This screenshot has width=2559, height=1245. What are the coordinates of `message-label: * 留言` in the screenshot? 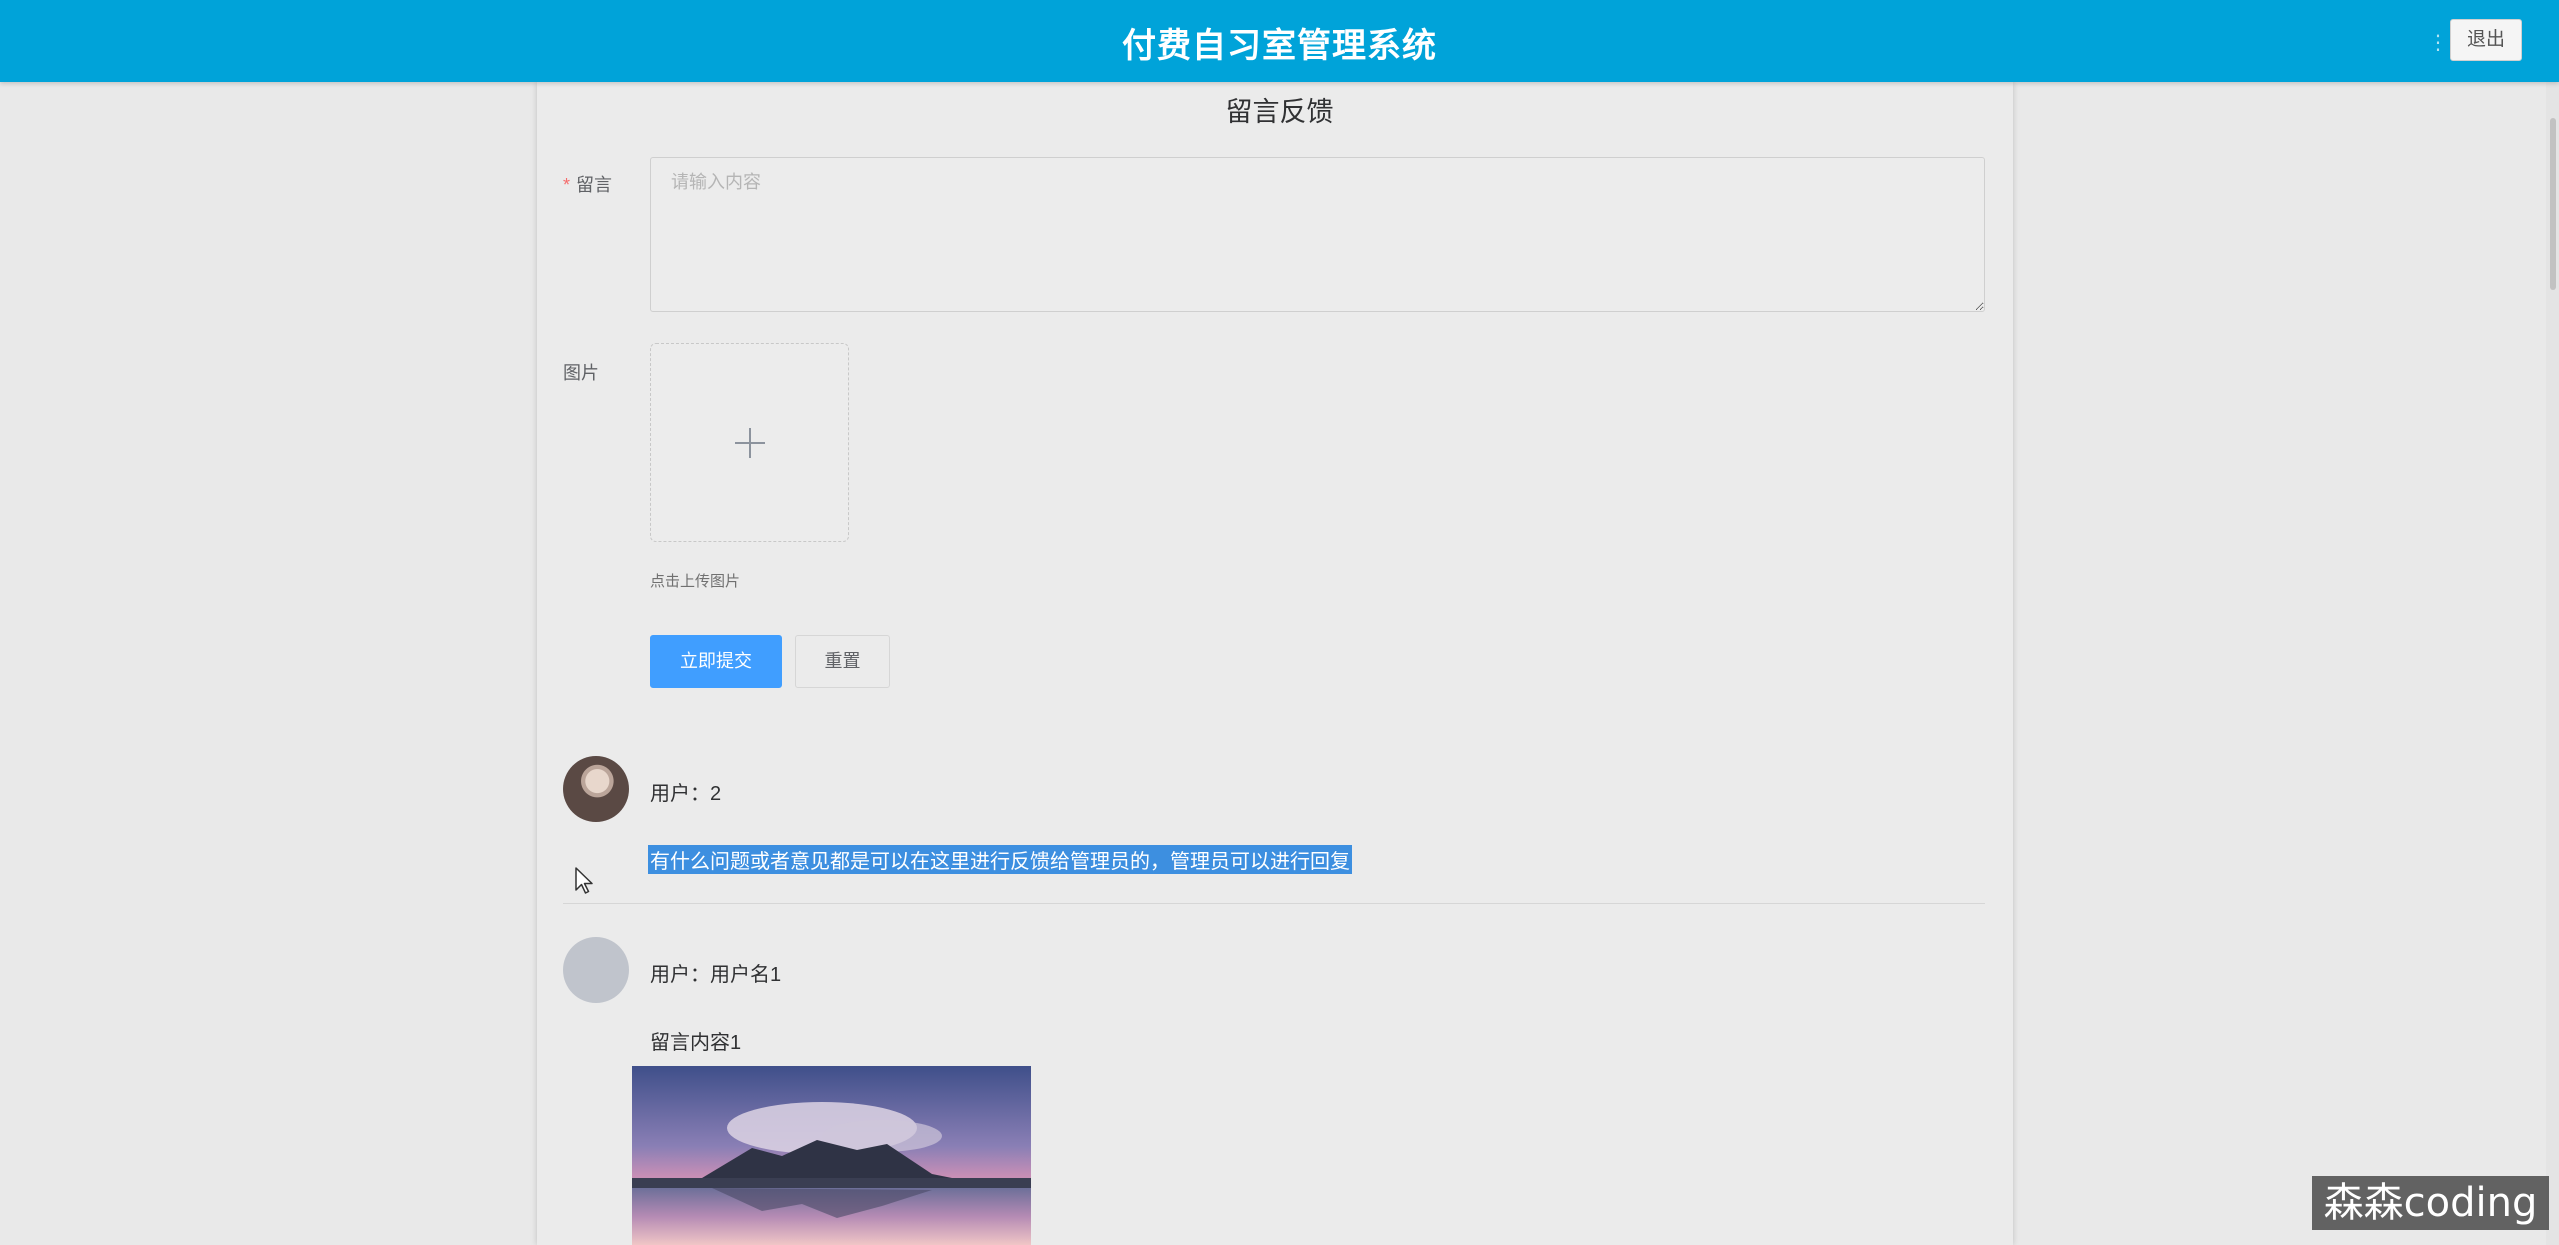 It's located at (587, 184).